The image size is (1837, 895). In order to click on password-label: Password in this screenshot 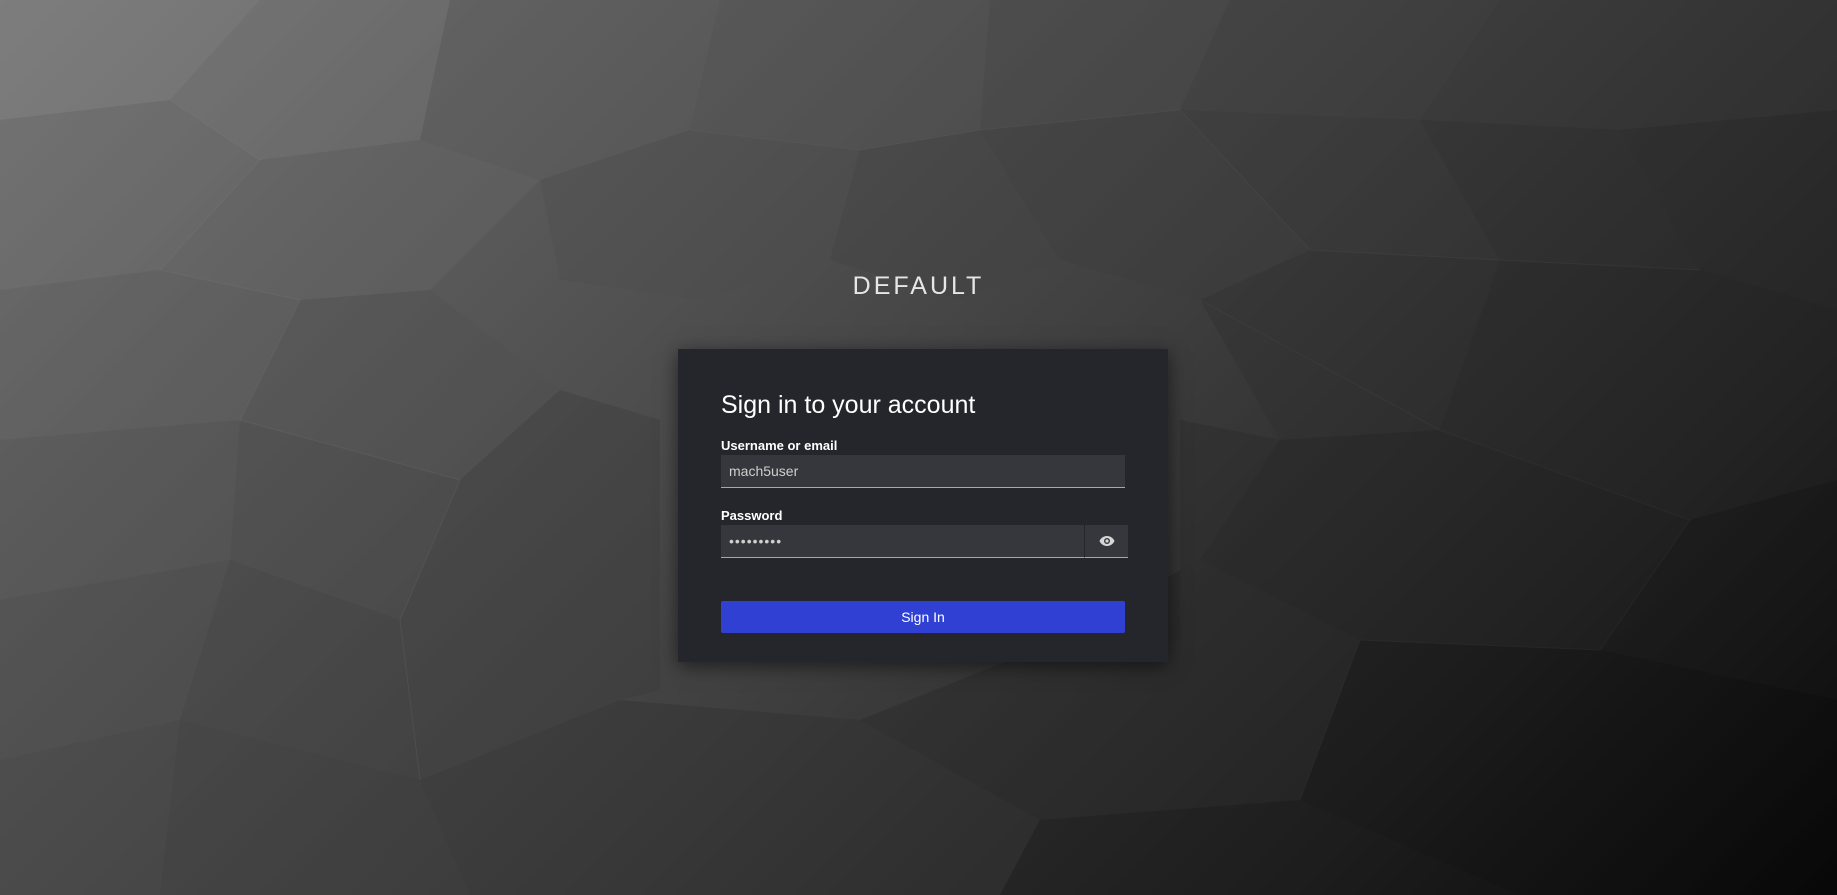, I will do `click(752, 515)`.